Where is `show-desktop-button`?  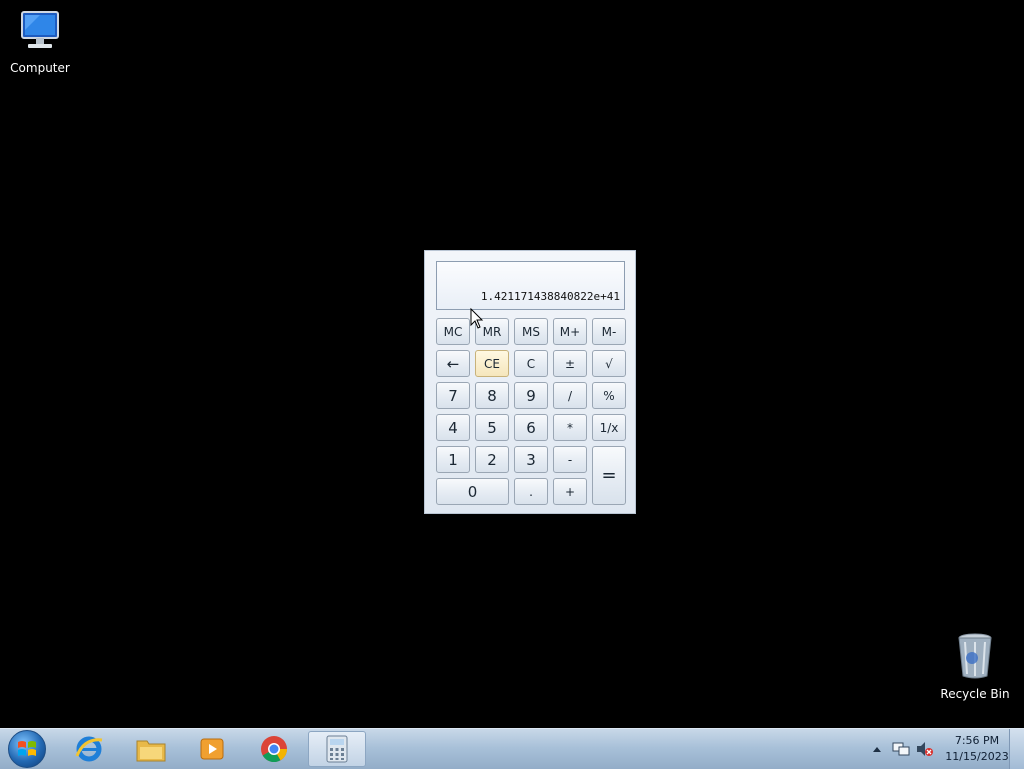 show-desktop-button is located at coordinates (1016, 749).